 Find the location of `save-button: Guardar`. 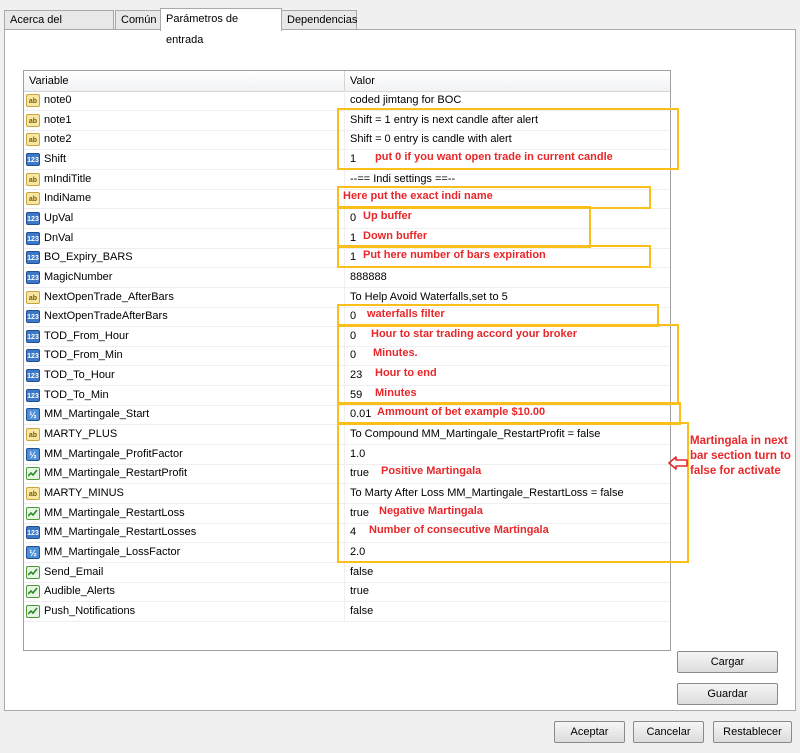

save-button: Guardar is located at coordinates (727, 694).